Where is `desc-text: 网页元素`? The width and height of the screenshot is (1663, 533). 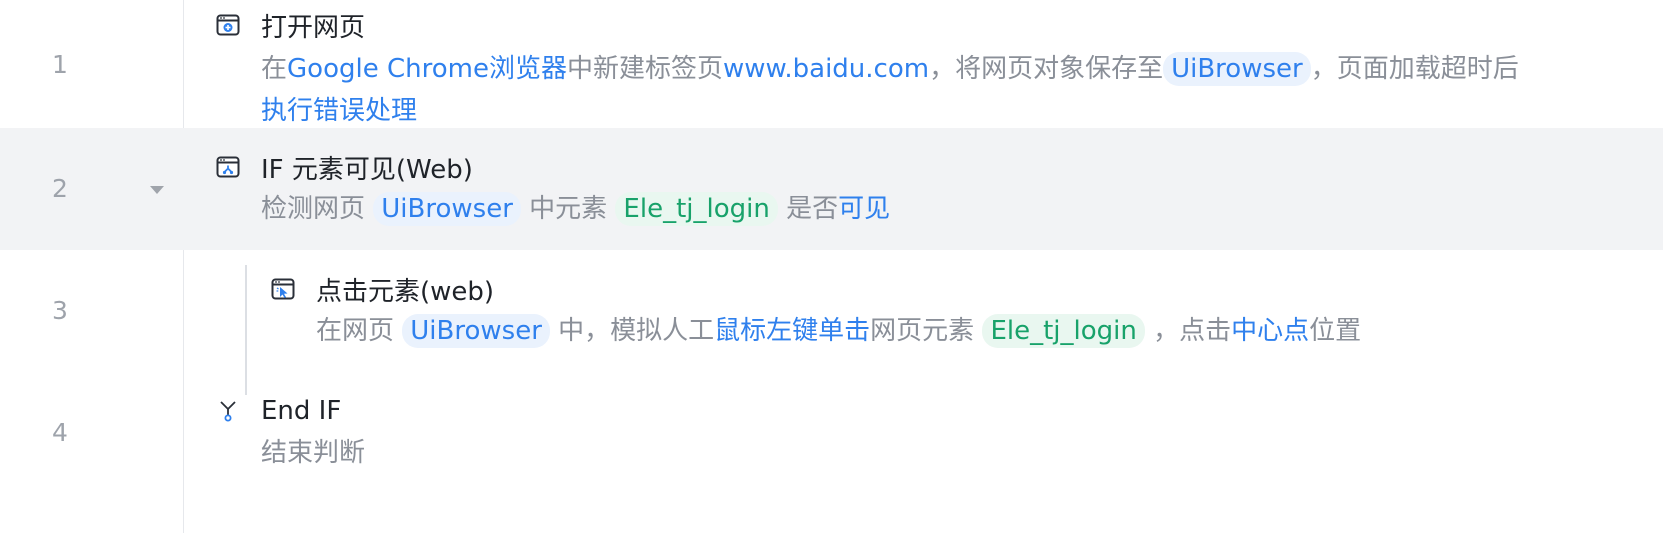
desc-text: 网页元素 is located at coordinates (926, 331).